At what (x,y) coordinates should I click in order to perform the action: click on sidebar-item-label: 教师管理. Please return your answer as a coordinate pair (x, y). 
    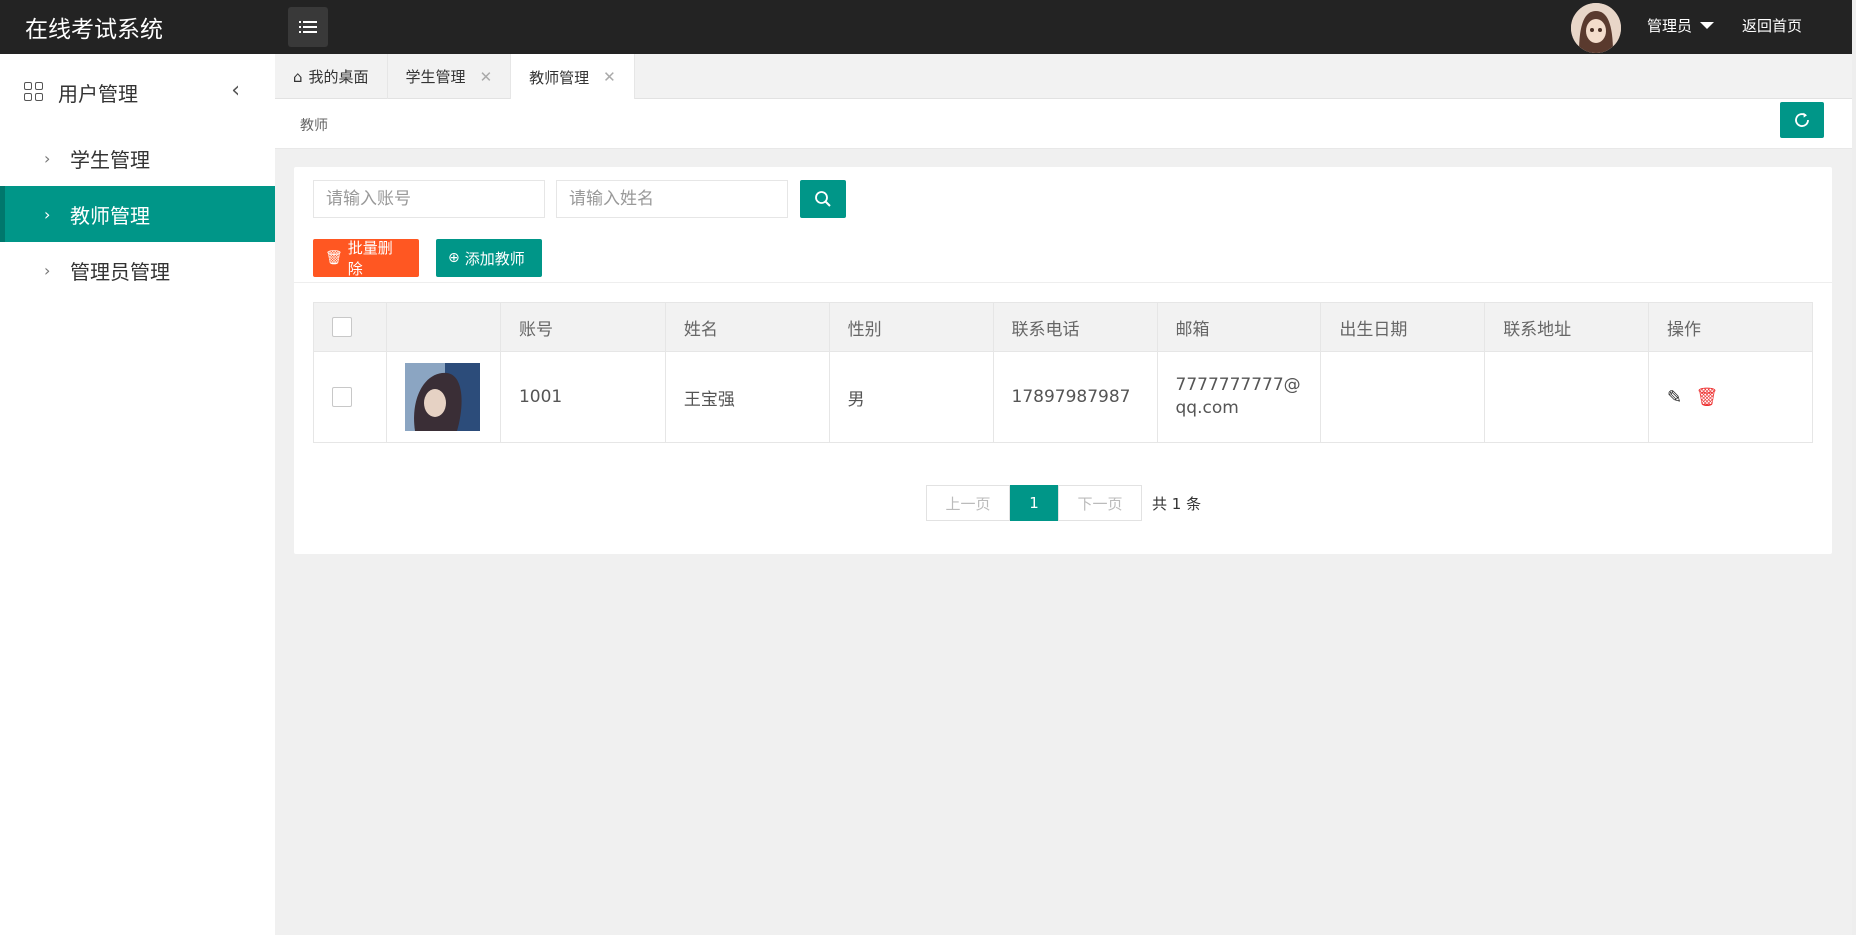
    Looking at the image, I should click on (110, 215).